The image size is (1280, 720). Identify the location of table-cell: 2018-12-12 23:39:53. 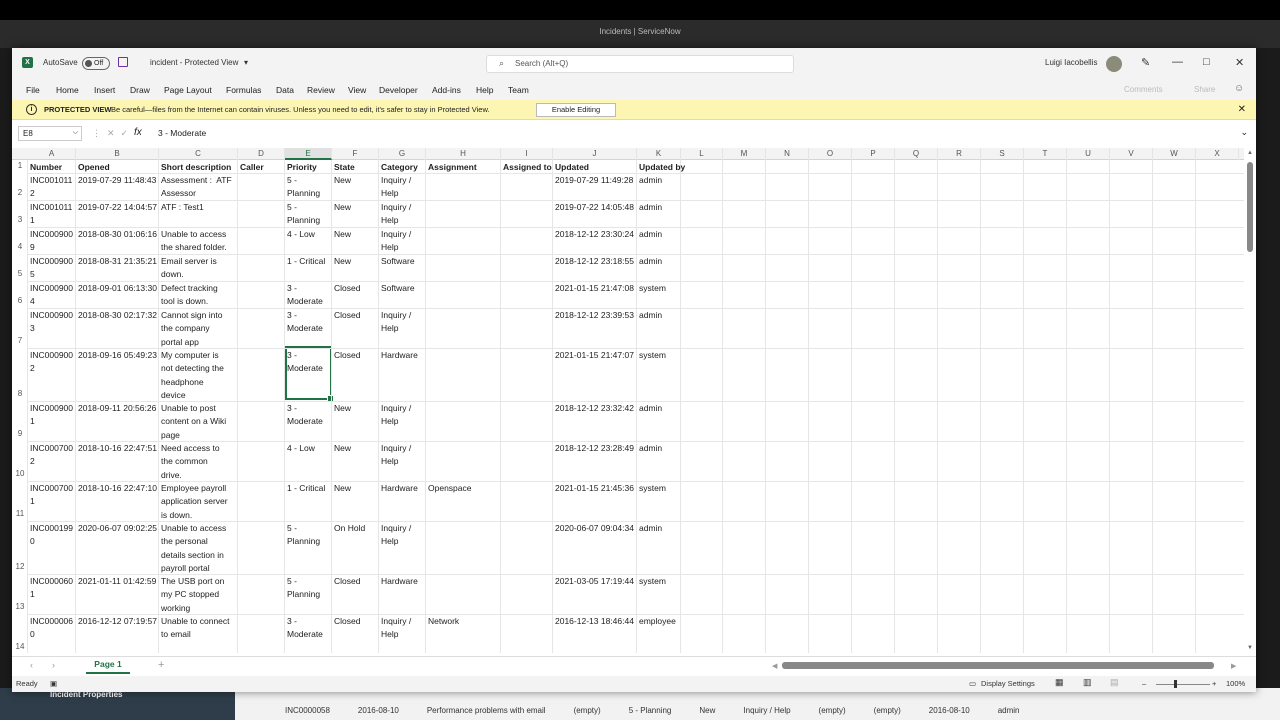
(595, 329).